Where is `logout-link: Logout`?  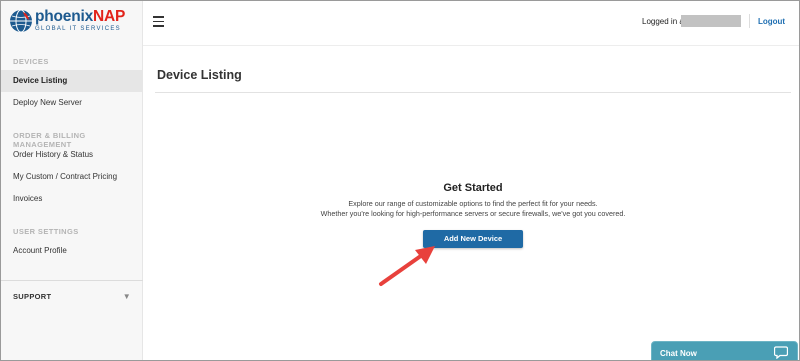
logout-link: Logout is located at coordinates (771, 21).